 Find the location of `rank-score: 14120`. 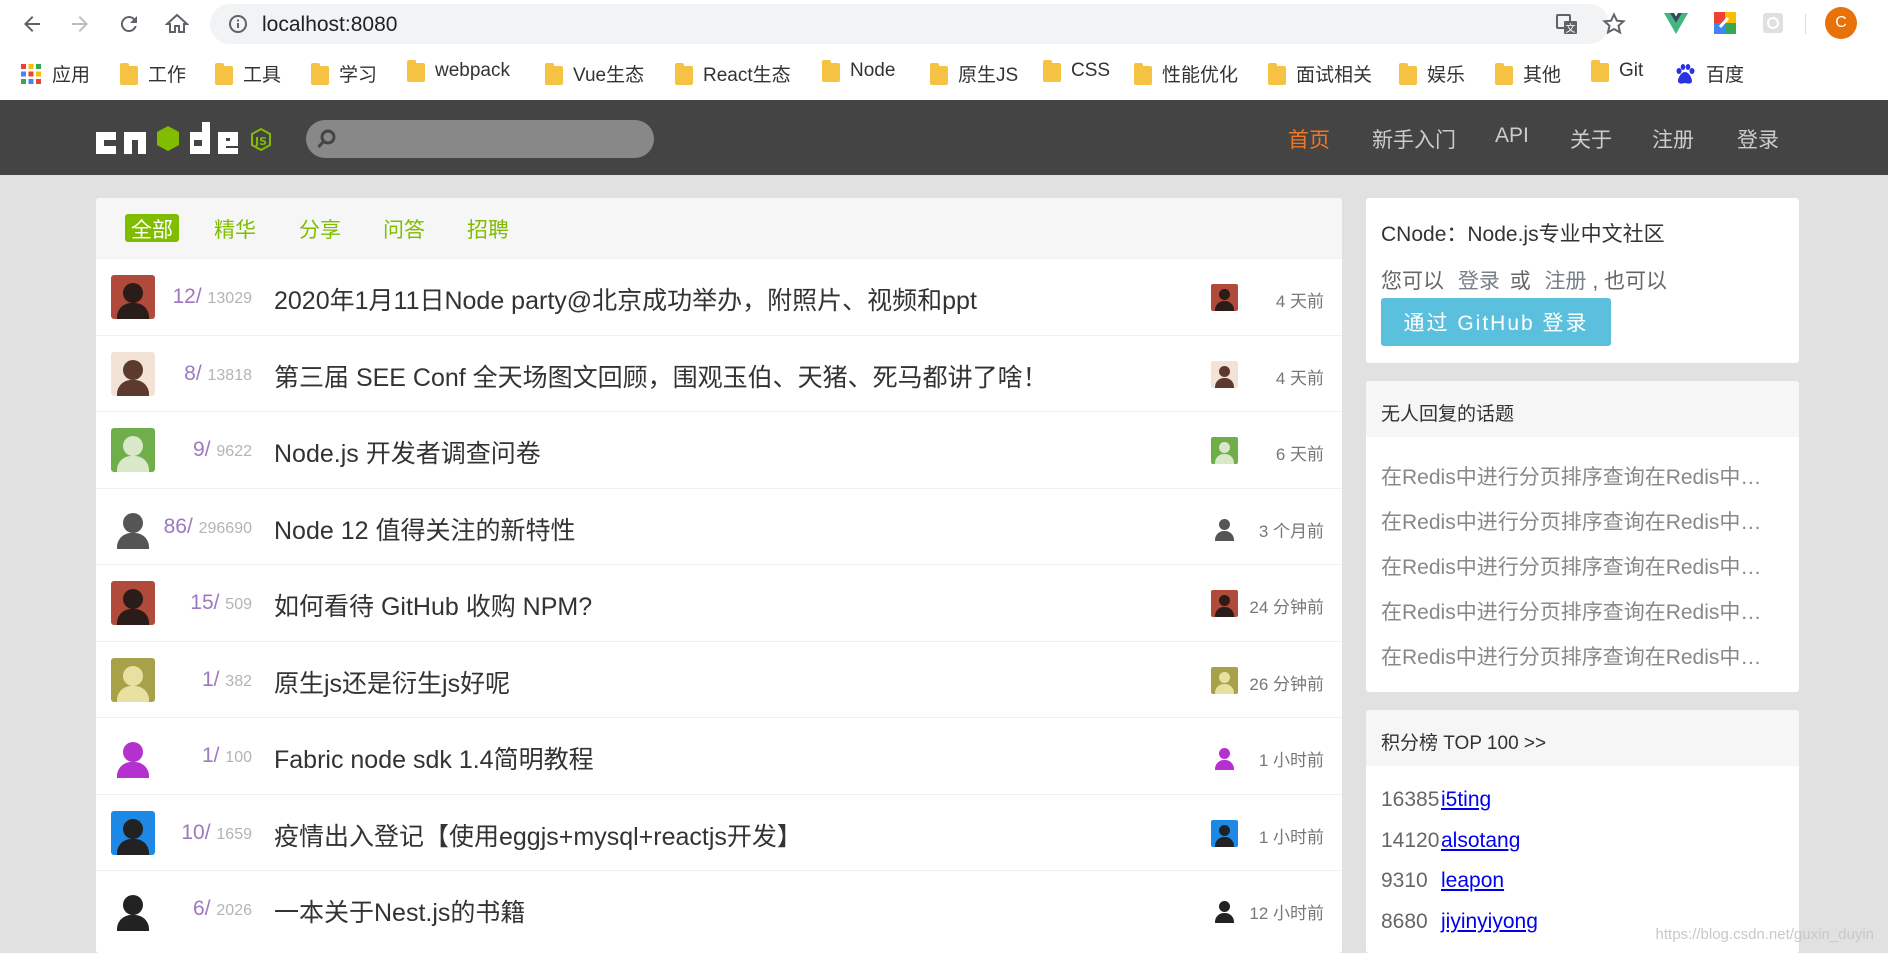

rank-score: 14120 is located at coordinates (1410, 840).